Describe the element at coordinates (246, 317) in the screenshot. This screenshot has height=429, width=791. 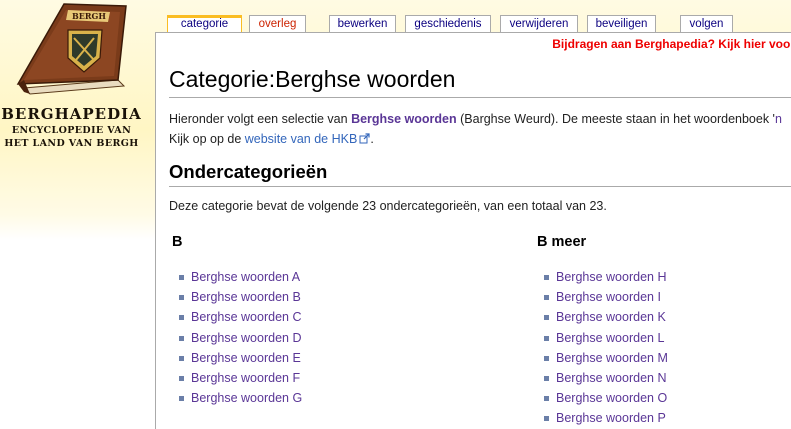
I see `subcategory-link: Berghse woorden C` at that location.